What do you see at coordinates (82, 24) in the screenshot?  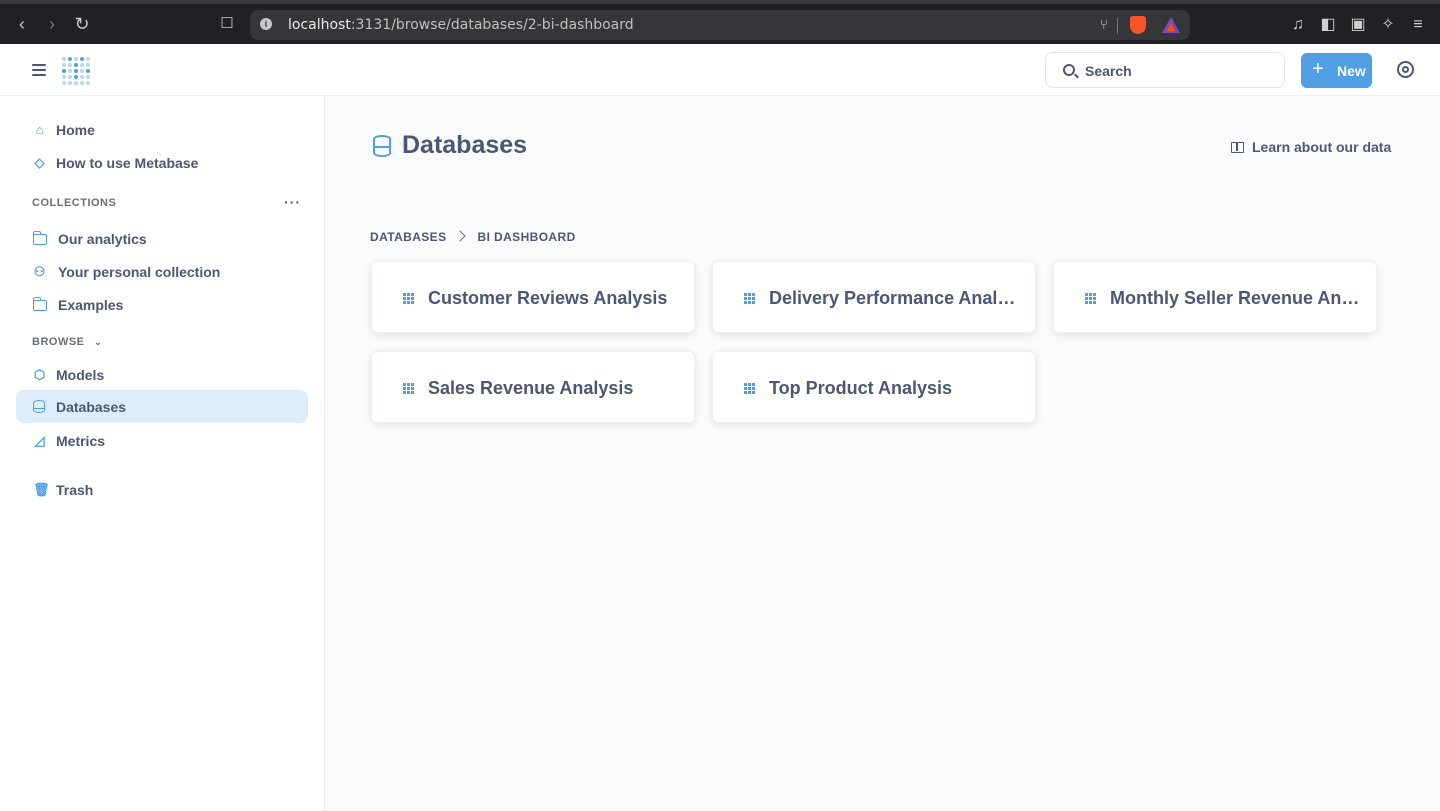 I see `reload-icon: ↻` at bounding box center [82, 24].